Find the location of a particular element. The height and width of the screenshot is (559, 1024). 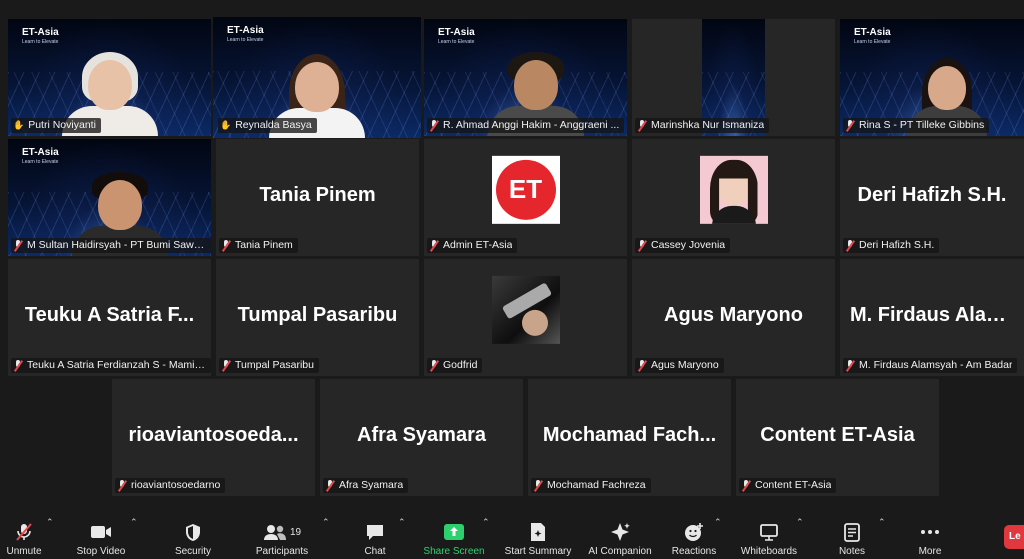

participant-name-label: M. Firdaus Alamsyah - Am Badar is located at coordinates (930, 365).